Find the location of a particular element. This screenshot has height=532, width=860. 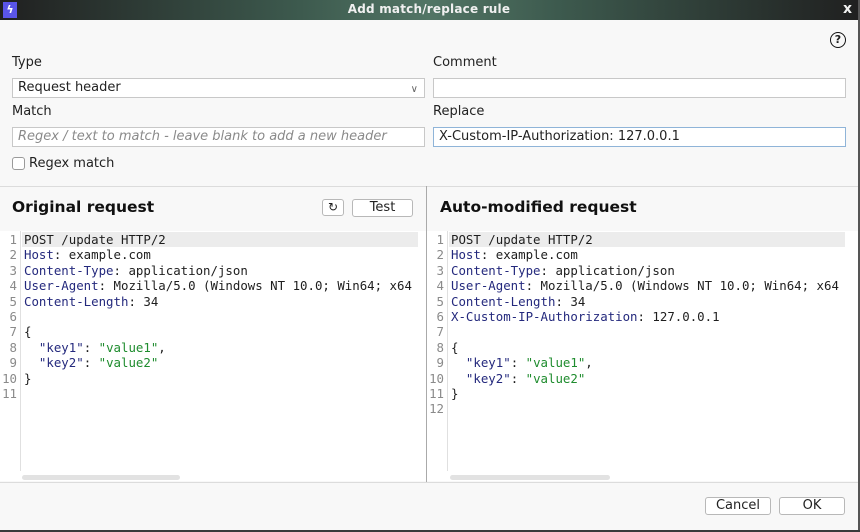

type-select: Request header ∨ is located at coordinates (218, 88).